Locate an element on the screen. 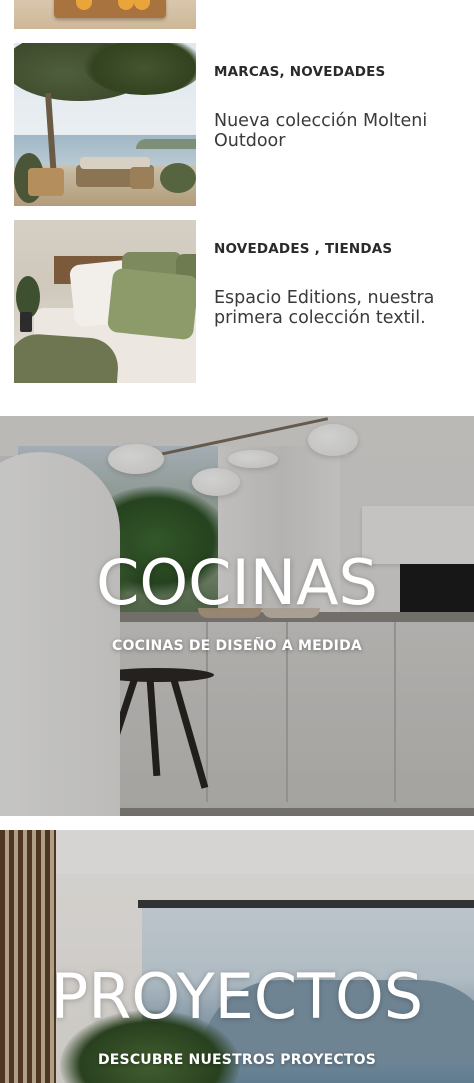 This screenshot has width=474, height=1083. hill-shape is located at coordinates (166, 144).